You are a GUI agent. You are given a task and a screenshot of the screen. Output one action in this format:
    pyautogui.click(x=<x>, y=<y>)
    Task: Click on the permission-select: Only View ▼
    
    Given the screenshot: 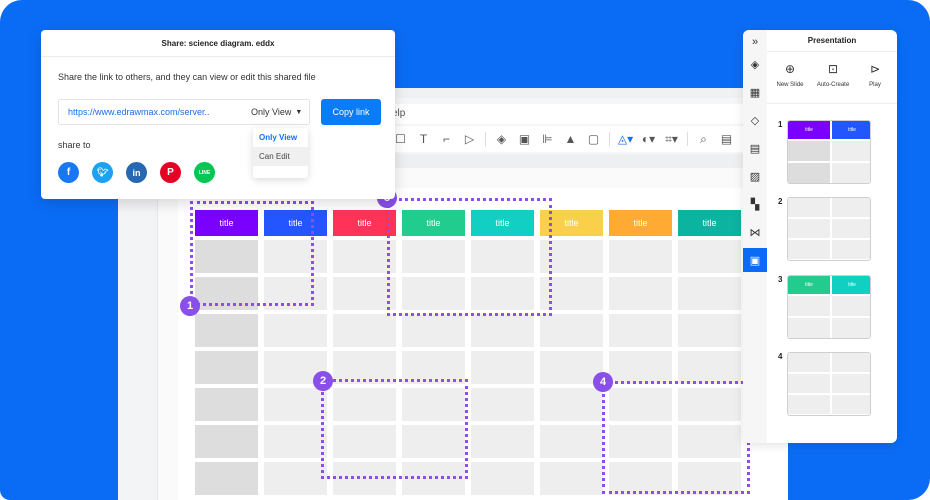 What is the action you would take?
    pyautogui.click(x=276, y=112)
    